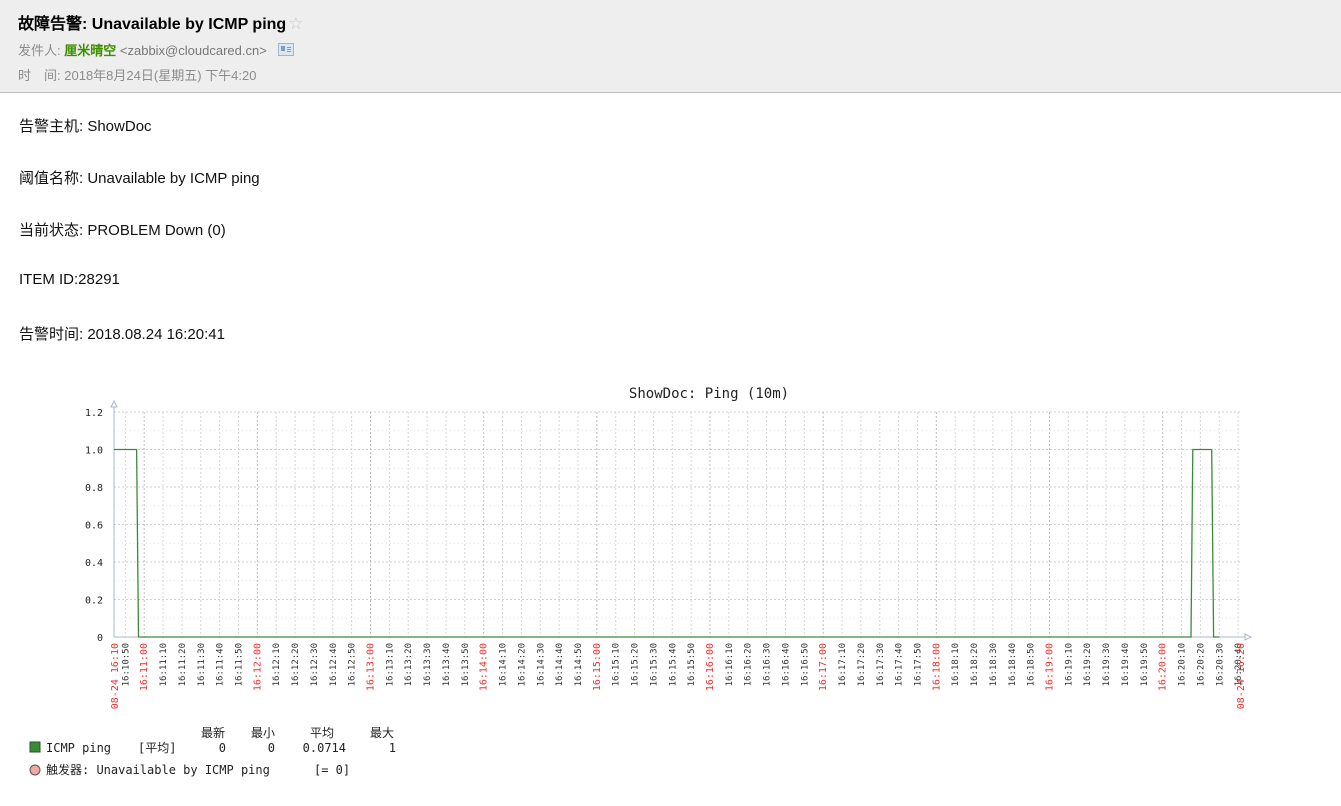 This screenshot has width=1341, height=806. I want to click on y-tick-label: 0.6, so click(94, 526).